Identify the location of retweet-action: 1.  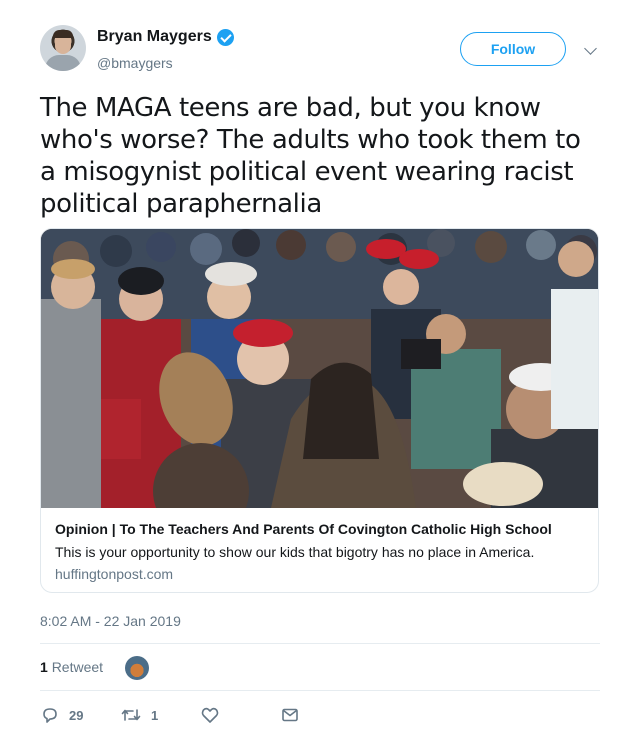
(139, 715).